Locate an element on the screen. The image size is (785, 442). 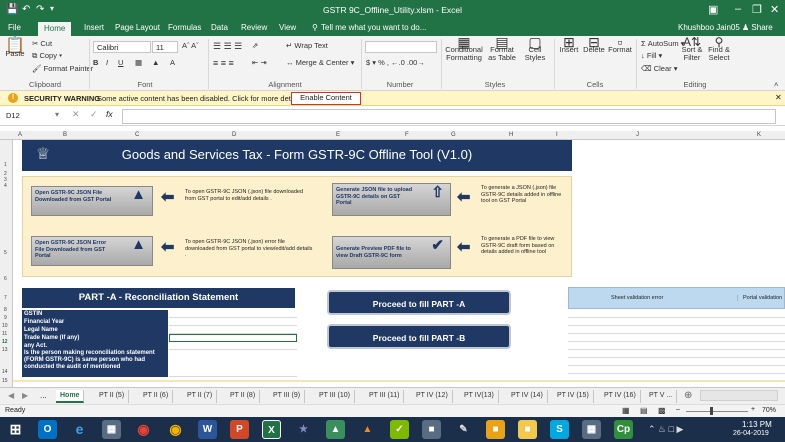
proceed-part-a-button: Proceed to fill PART -A is located at coordinates (419, 302).